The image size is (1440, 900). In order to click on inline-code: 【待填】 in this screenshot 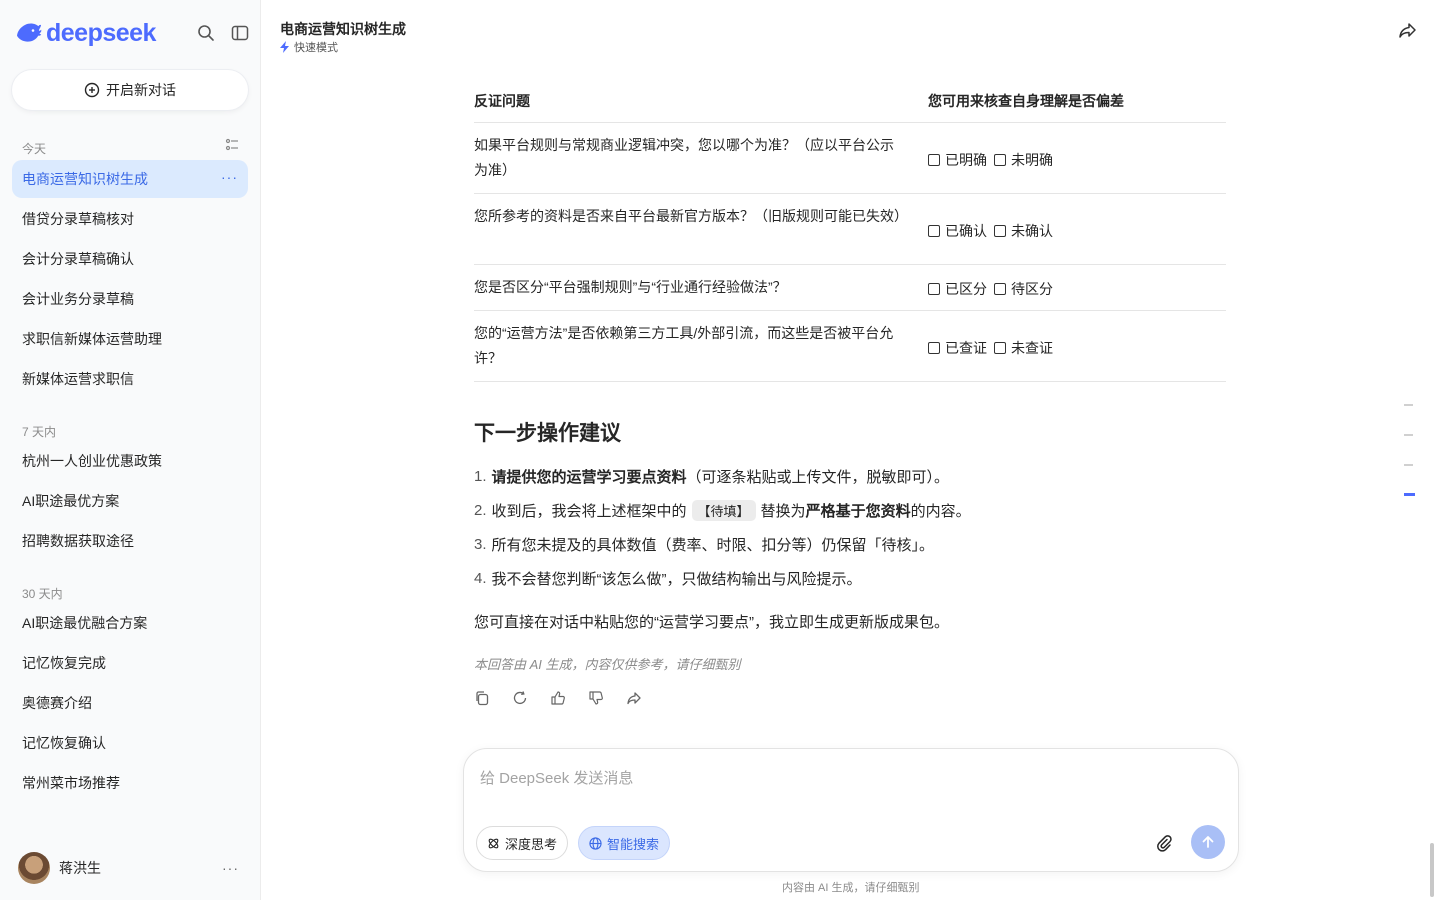, I will do `click(723, 510)`.